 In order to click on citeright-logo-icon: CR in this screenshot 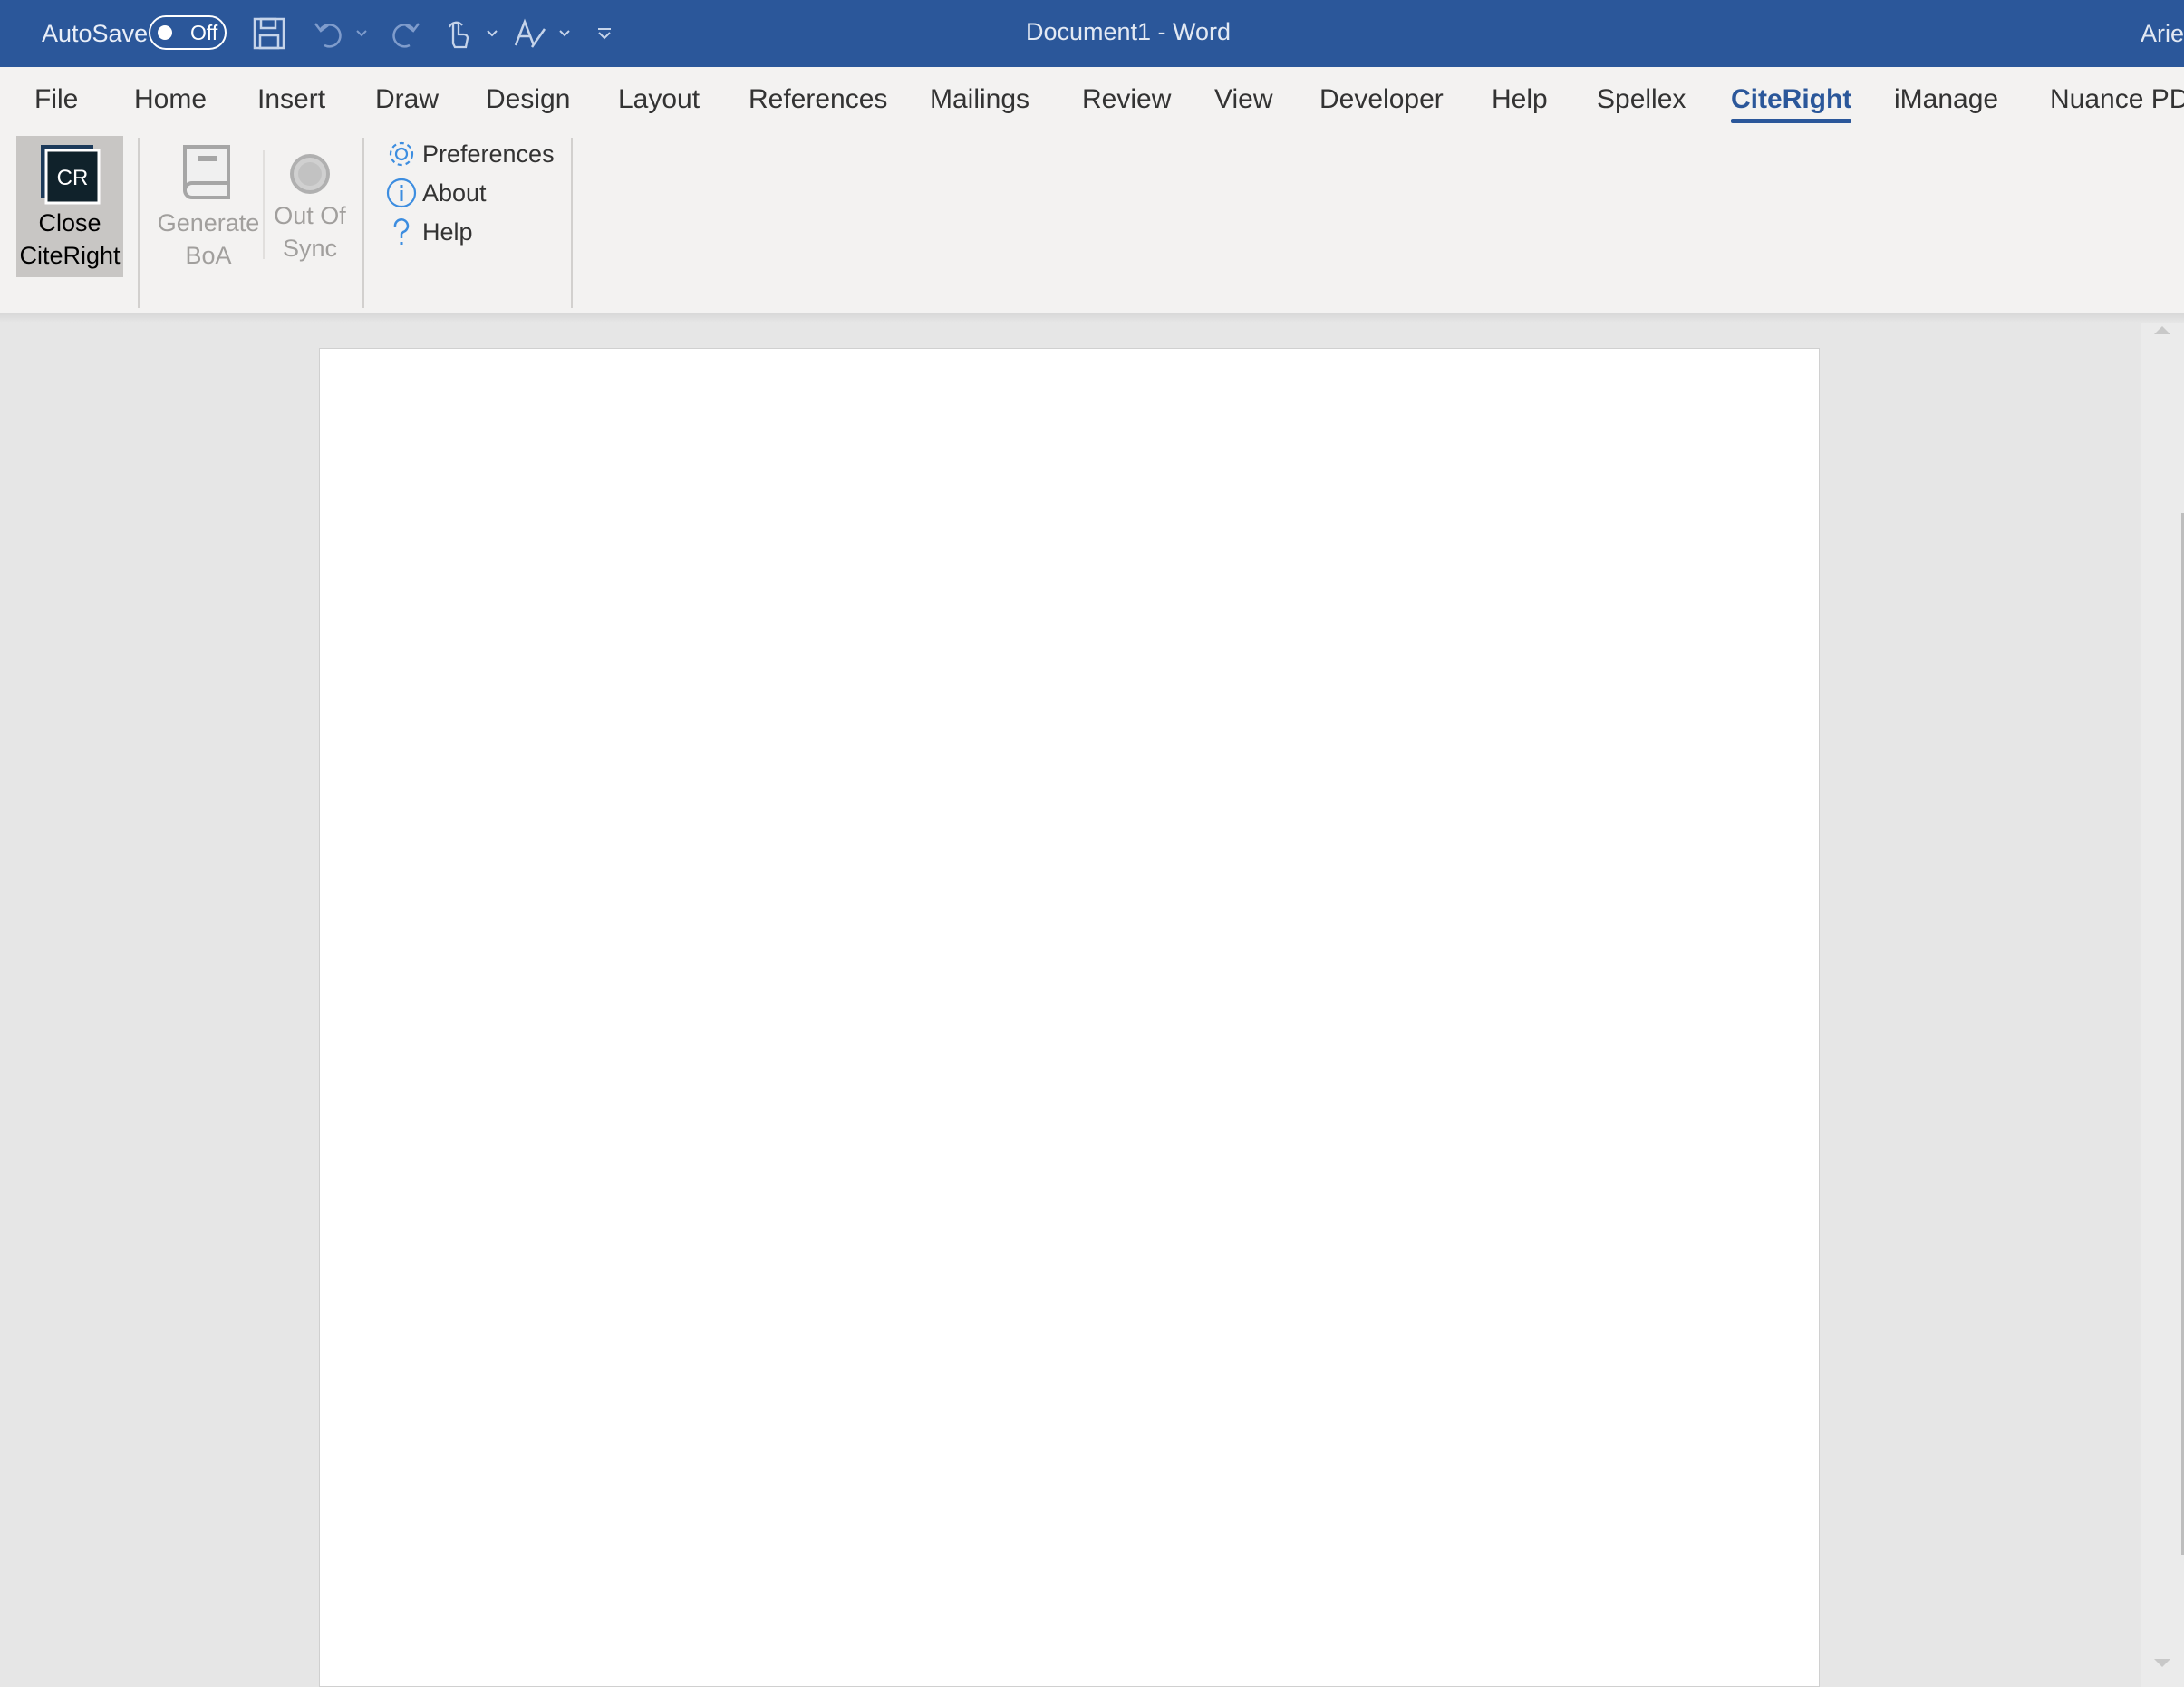, I will do `click(71, 175)`.